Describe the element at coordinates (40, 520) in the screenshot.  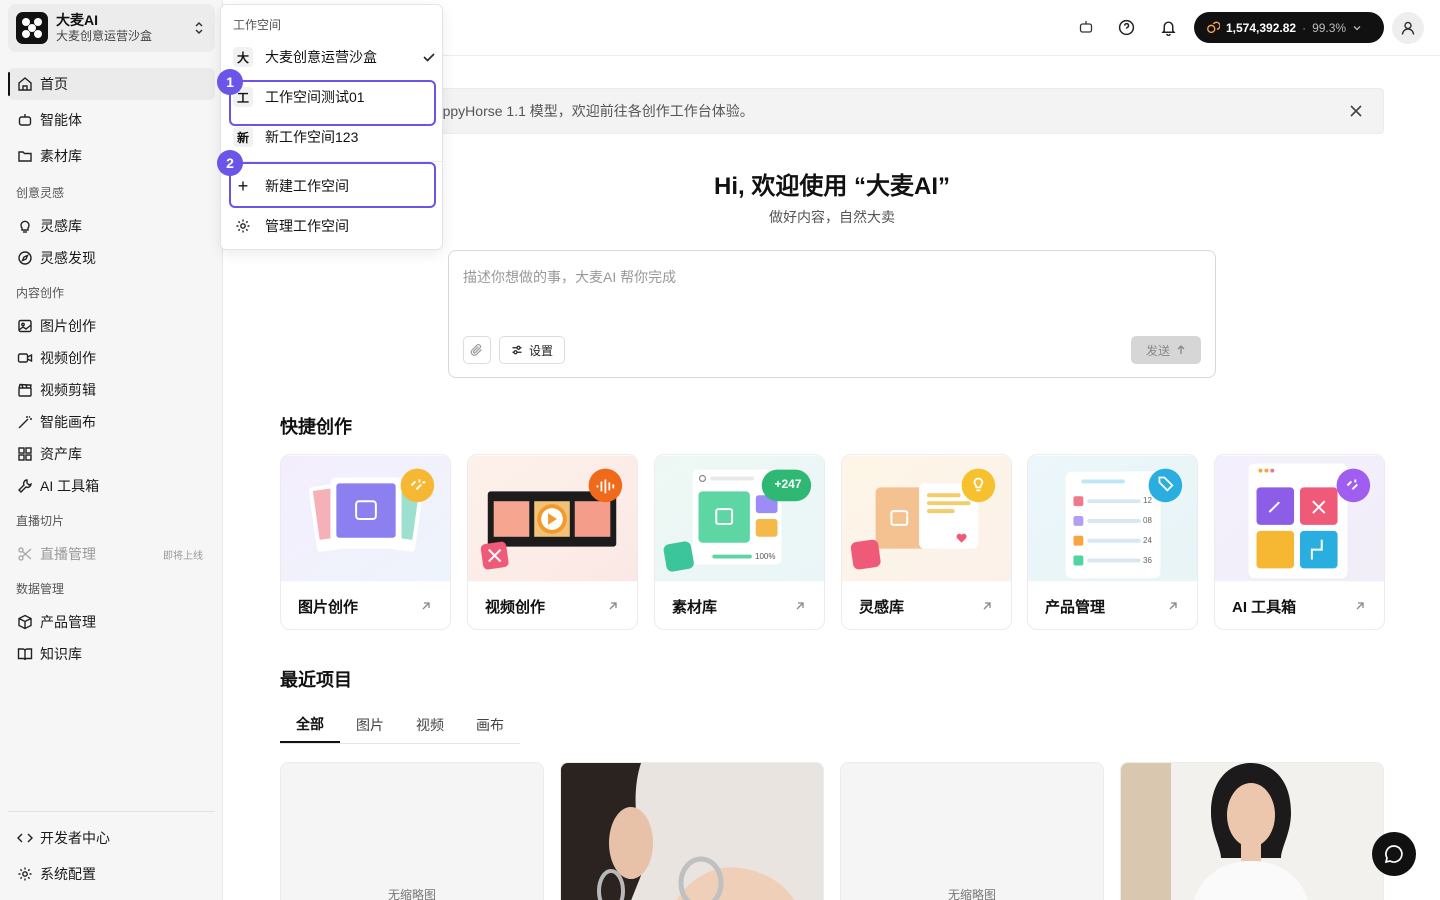
I see `nav-group-live: 直播切片` at that location.